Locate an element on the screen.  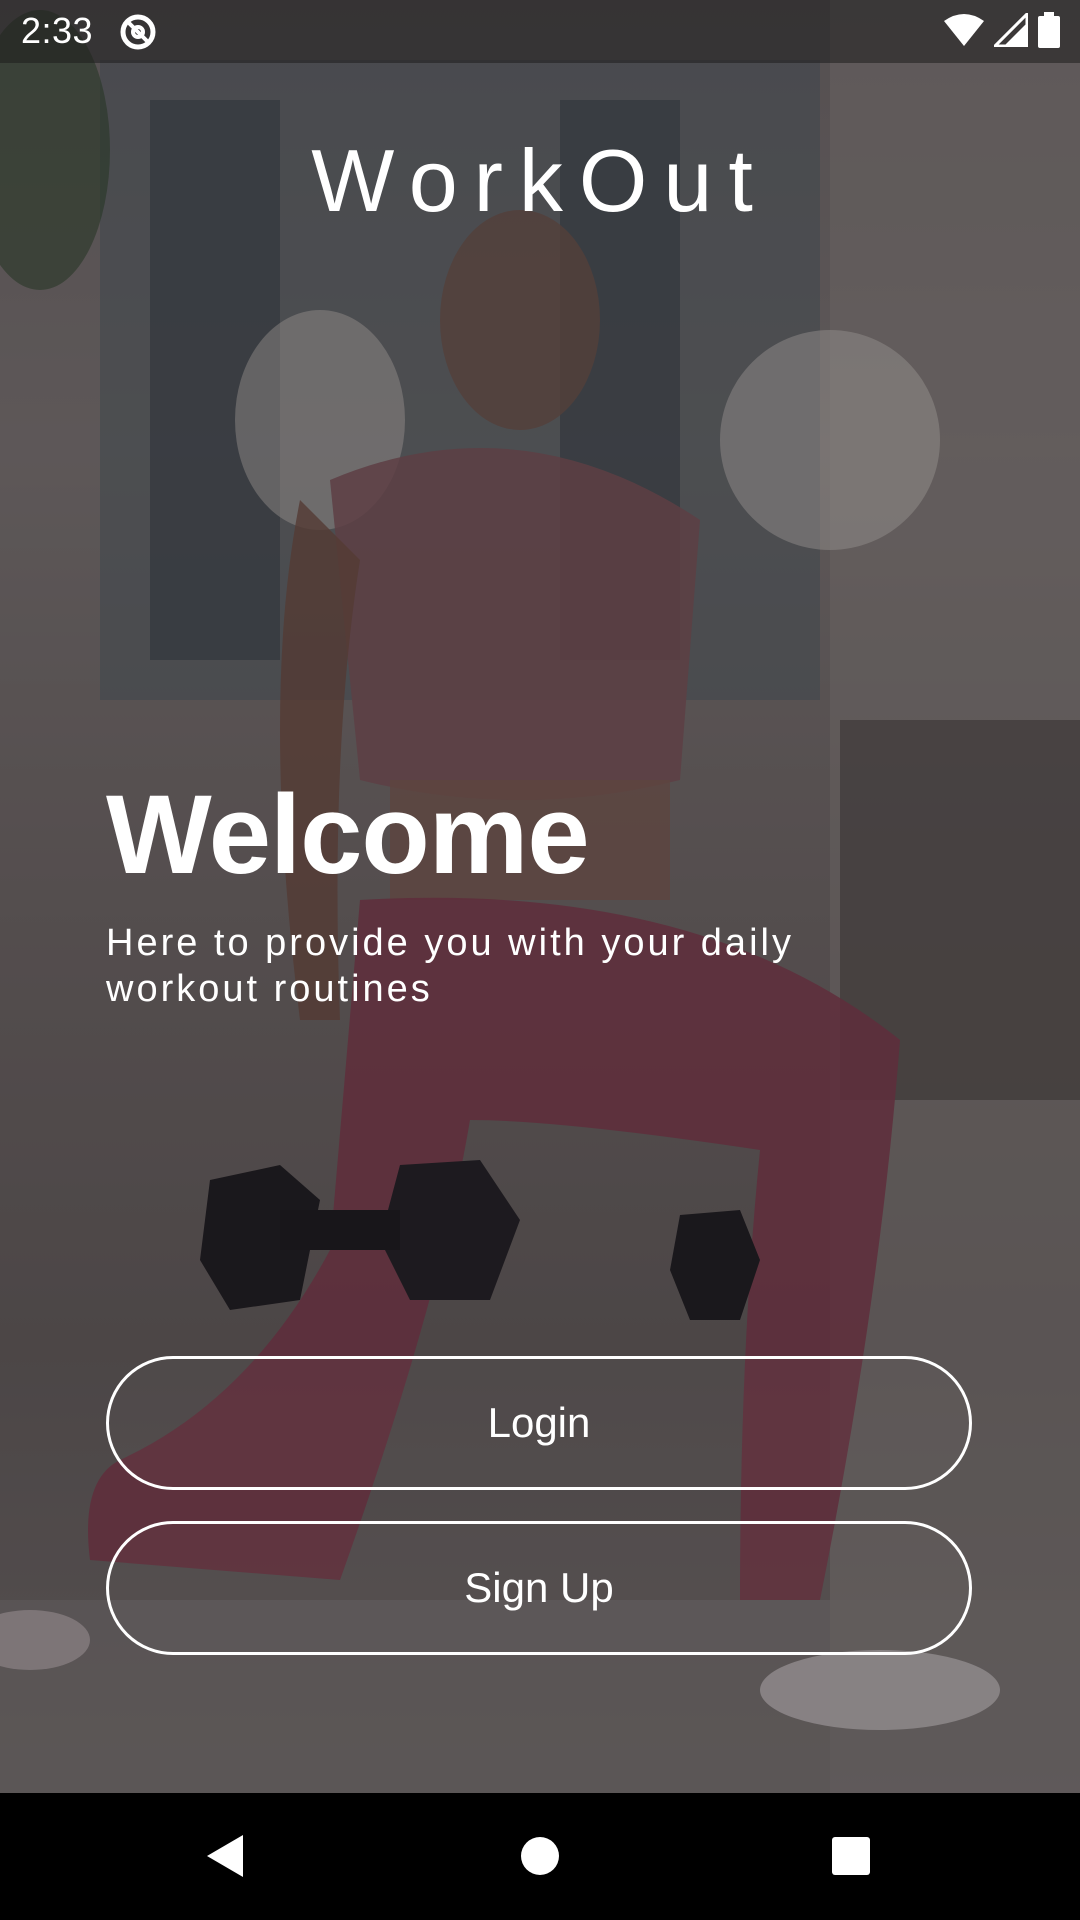
status-icons is located at coordinates (1002, 31).